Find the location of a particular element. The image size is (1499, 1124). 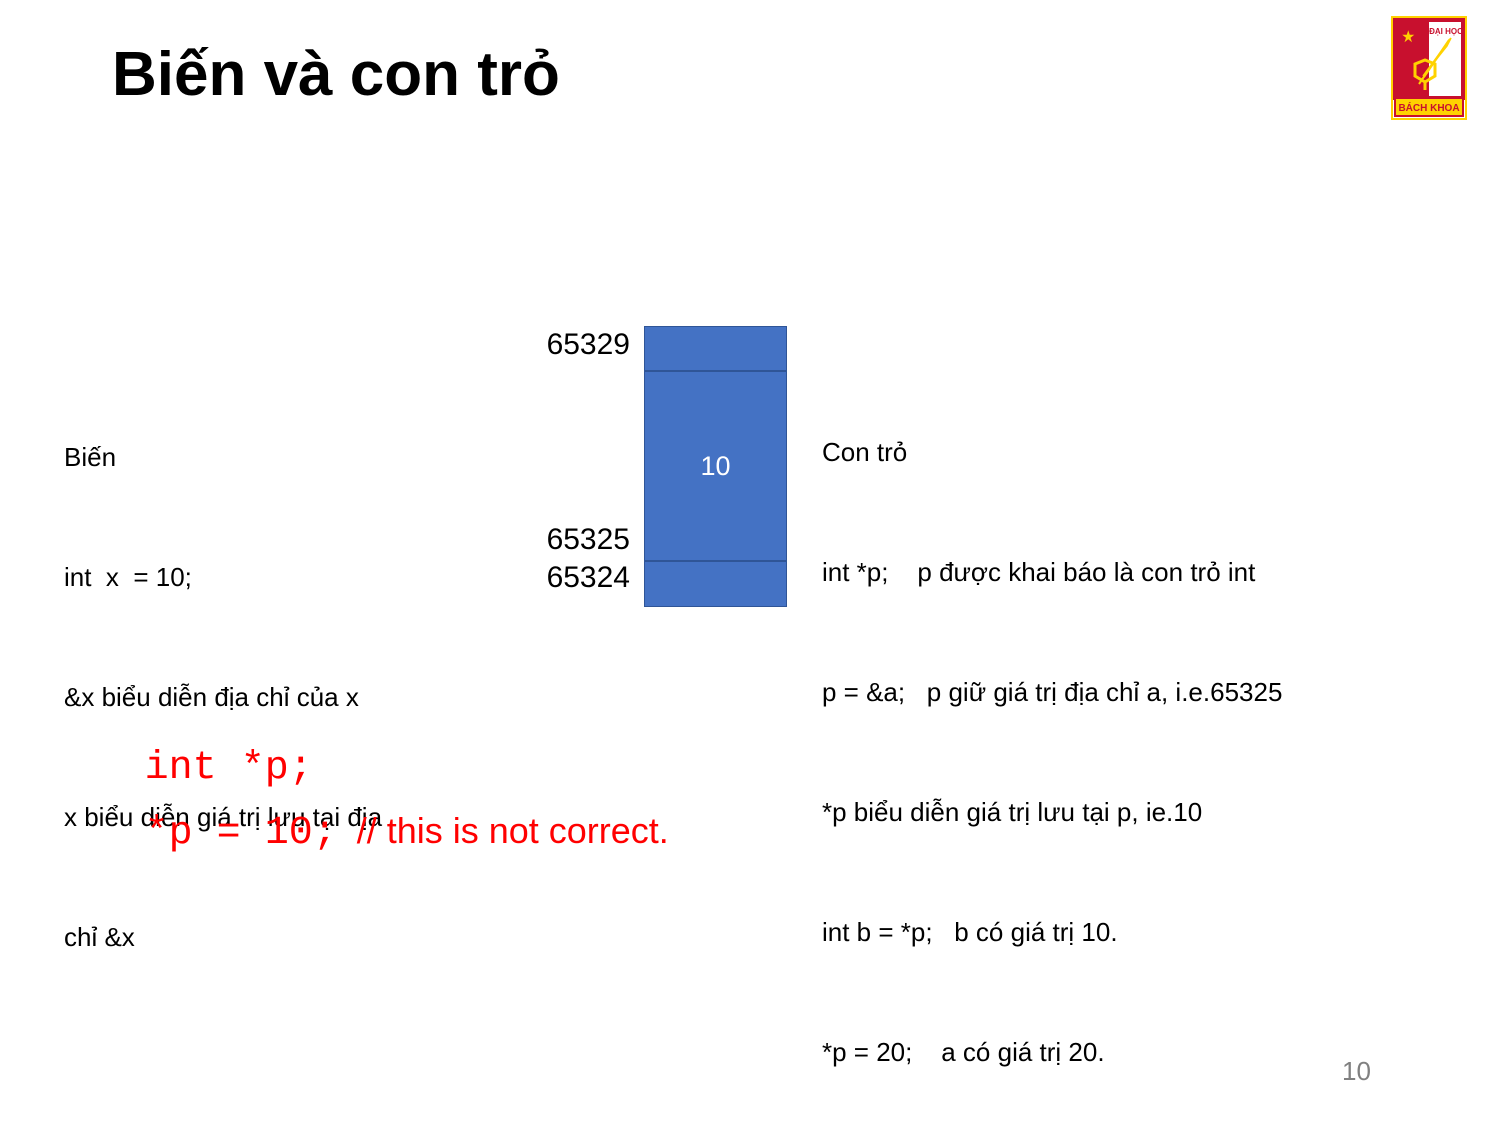

pointer-line-1: int *p; p được khai báo là con trỏ int is located at coordinates (1039, 572).